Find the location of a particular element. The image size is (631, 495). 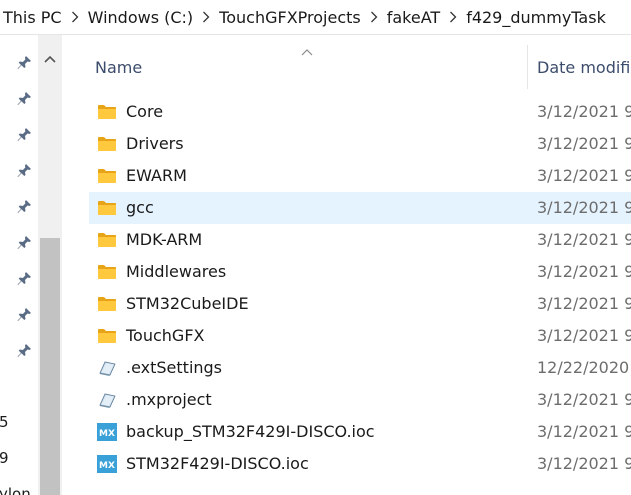

file-name: backup_STM32F429I-DISCO.ioc is located at coordinates (250, 431).